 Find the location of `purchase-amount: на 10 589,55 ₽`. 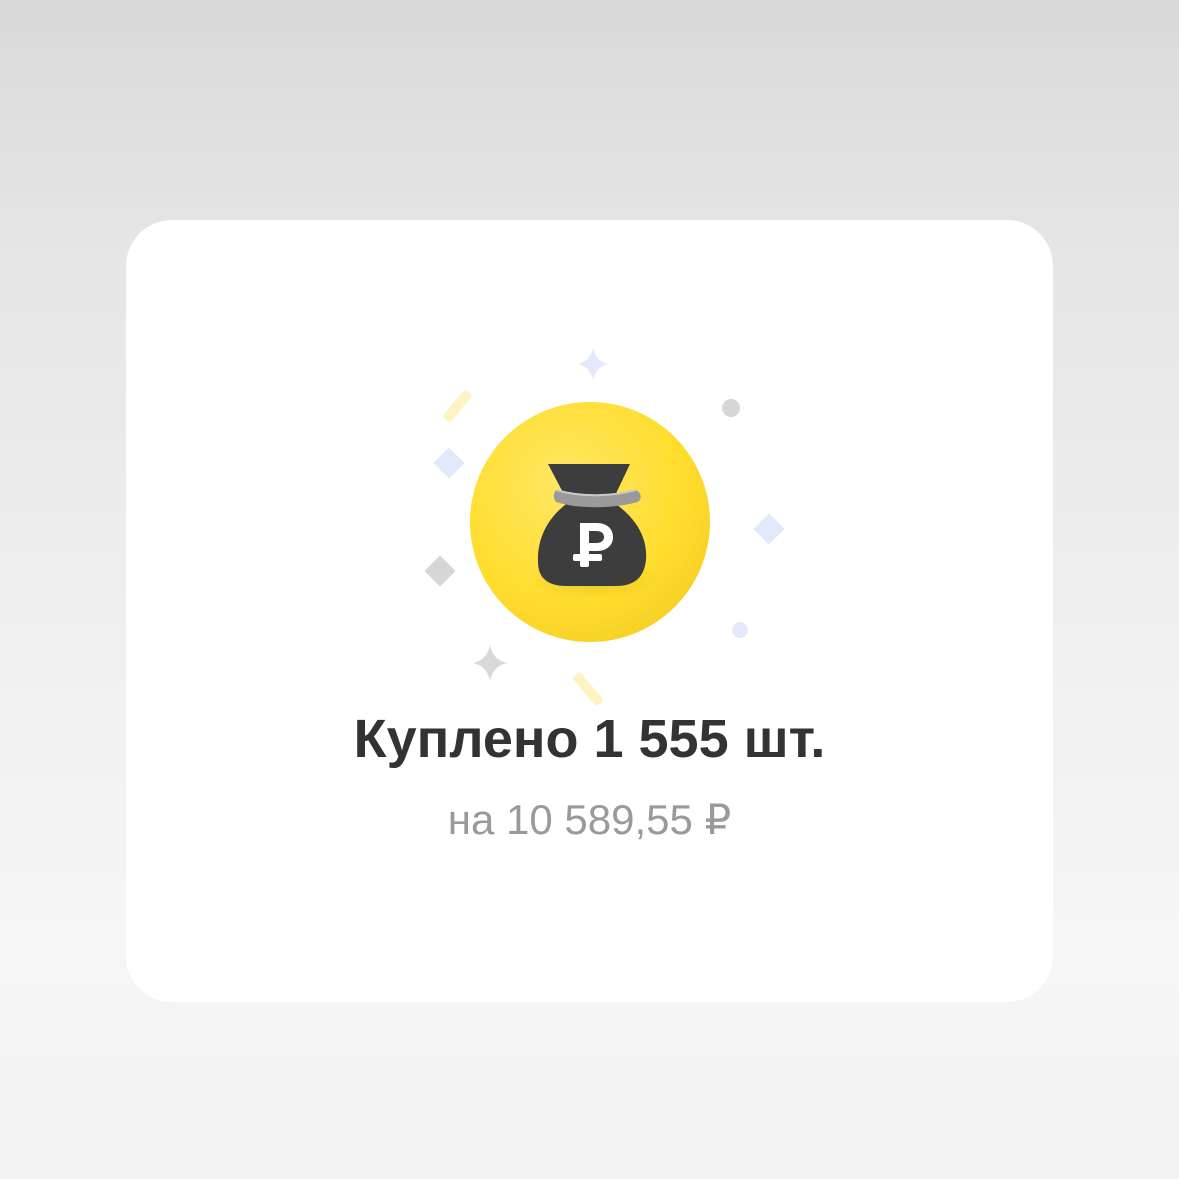

purchase-amount: на 10 589,55 ₽ is located at coordinates (589, 819).